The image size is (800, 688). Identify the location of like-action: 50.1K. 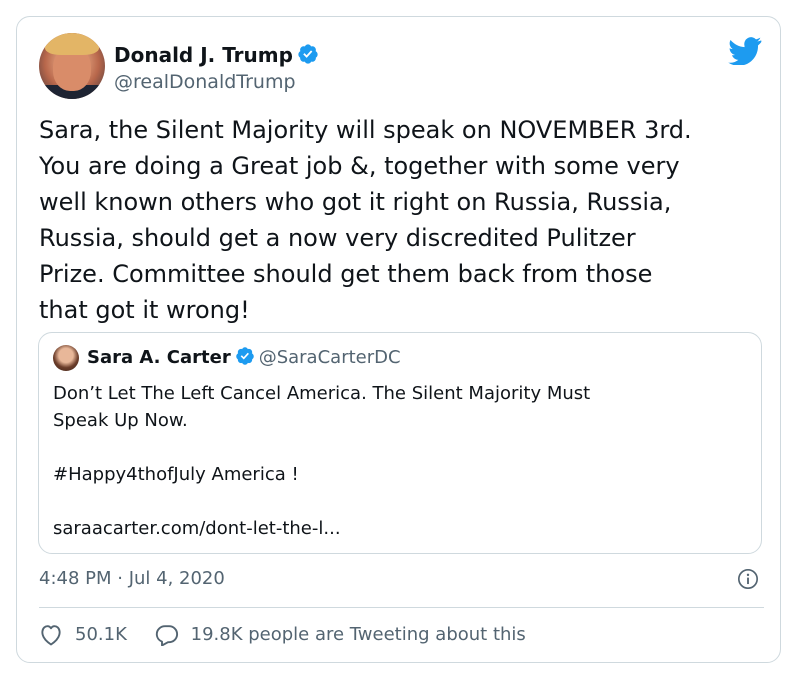
(83, 635).